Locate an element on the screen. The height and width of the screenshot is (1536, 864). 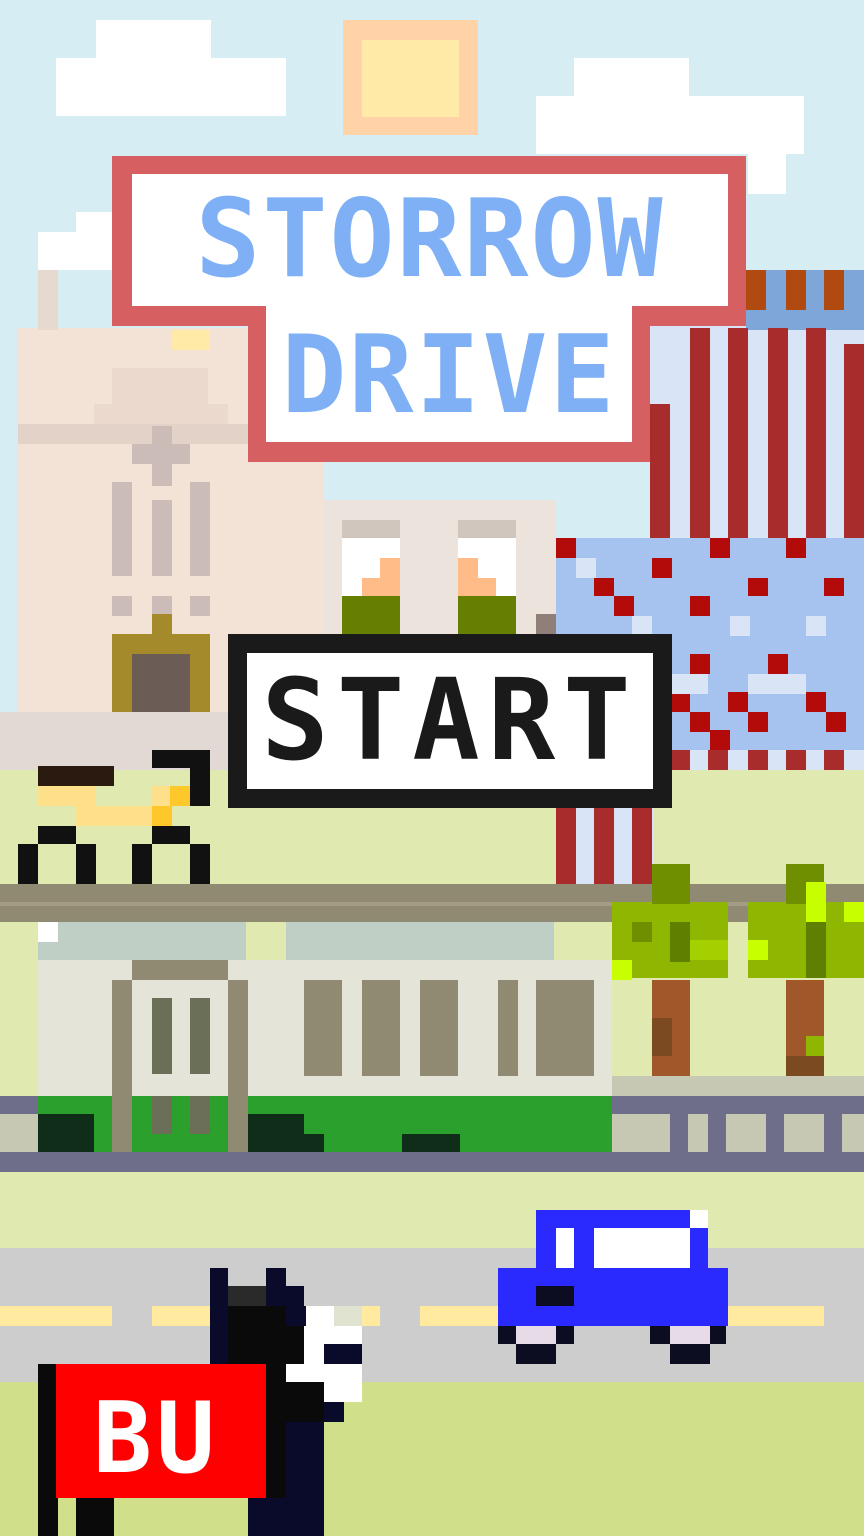
rail is located at coordinates (19, 1105).